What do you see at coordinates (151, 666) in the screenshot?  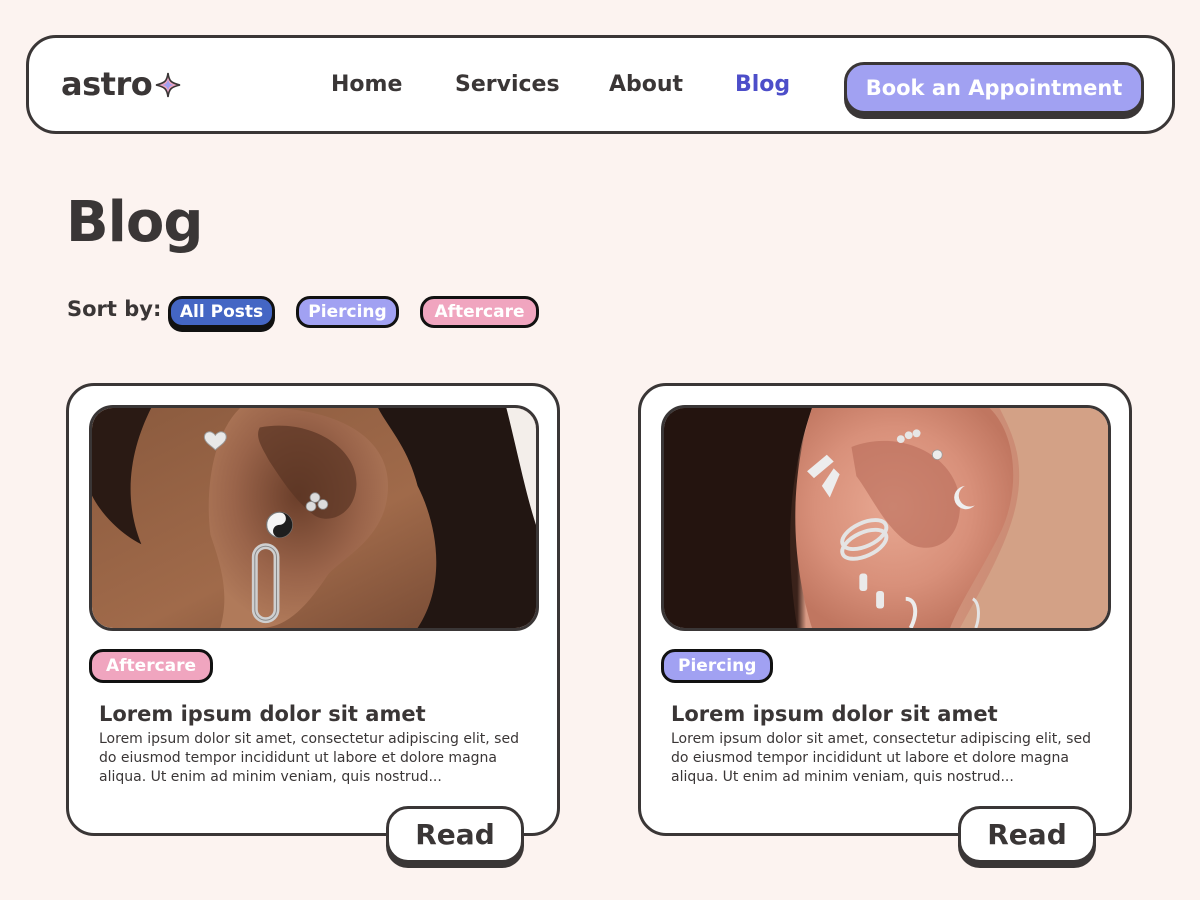 I see `post-tag-aftercare: Aftercare` at bounding box center [151, 666].